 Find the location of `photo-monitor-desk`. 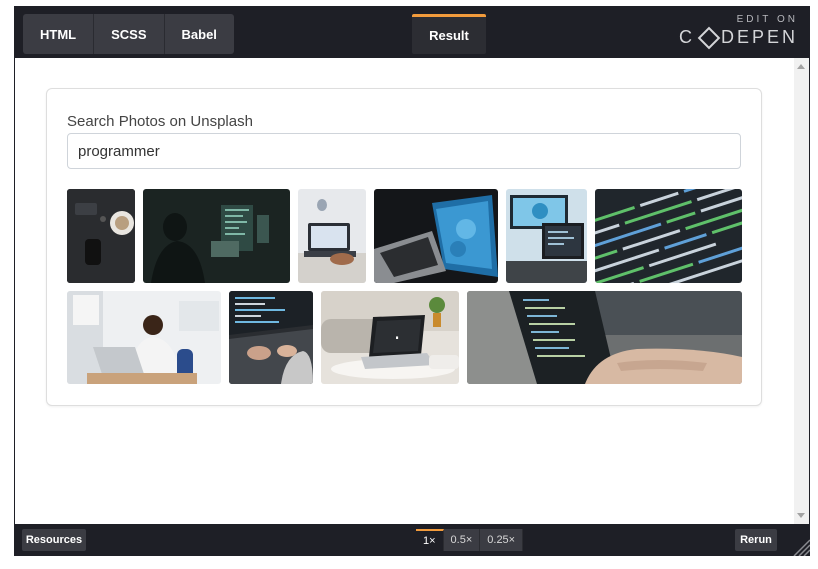

photo-monitor-desk is located at coordinates (546, 236).